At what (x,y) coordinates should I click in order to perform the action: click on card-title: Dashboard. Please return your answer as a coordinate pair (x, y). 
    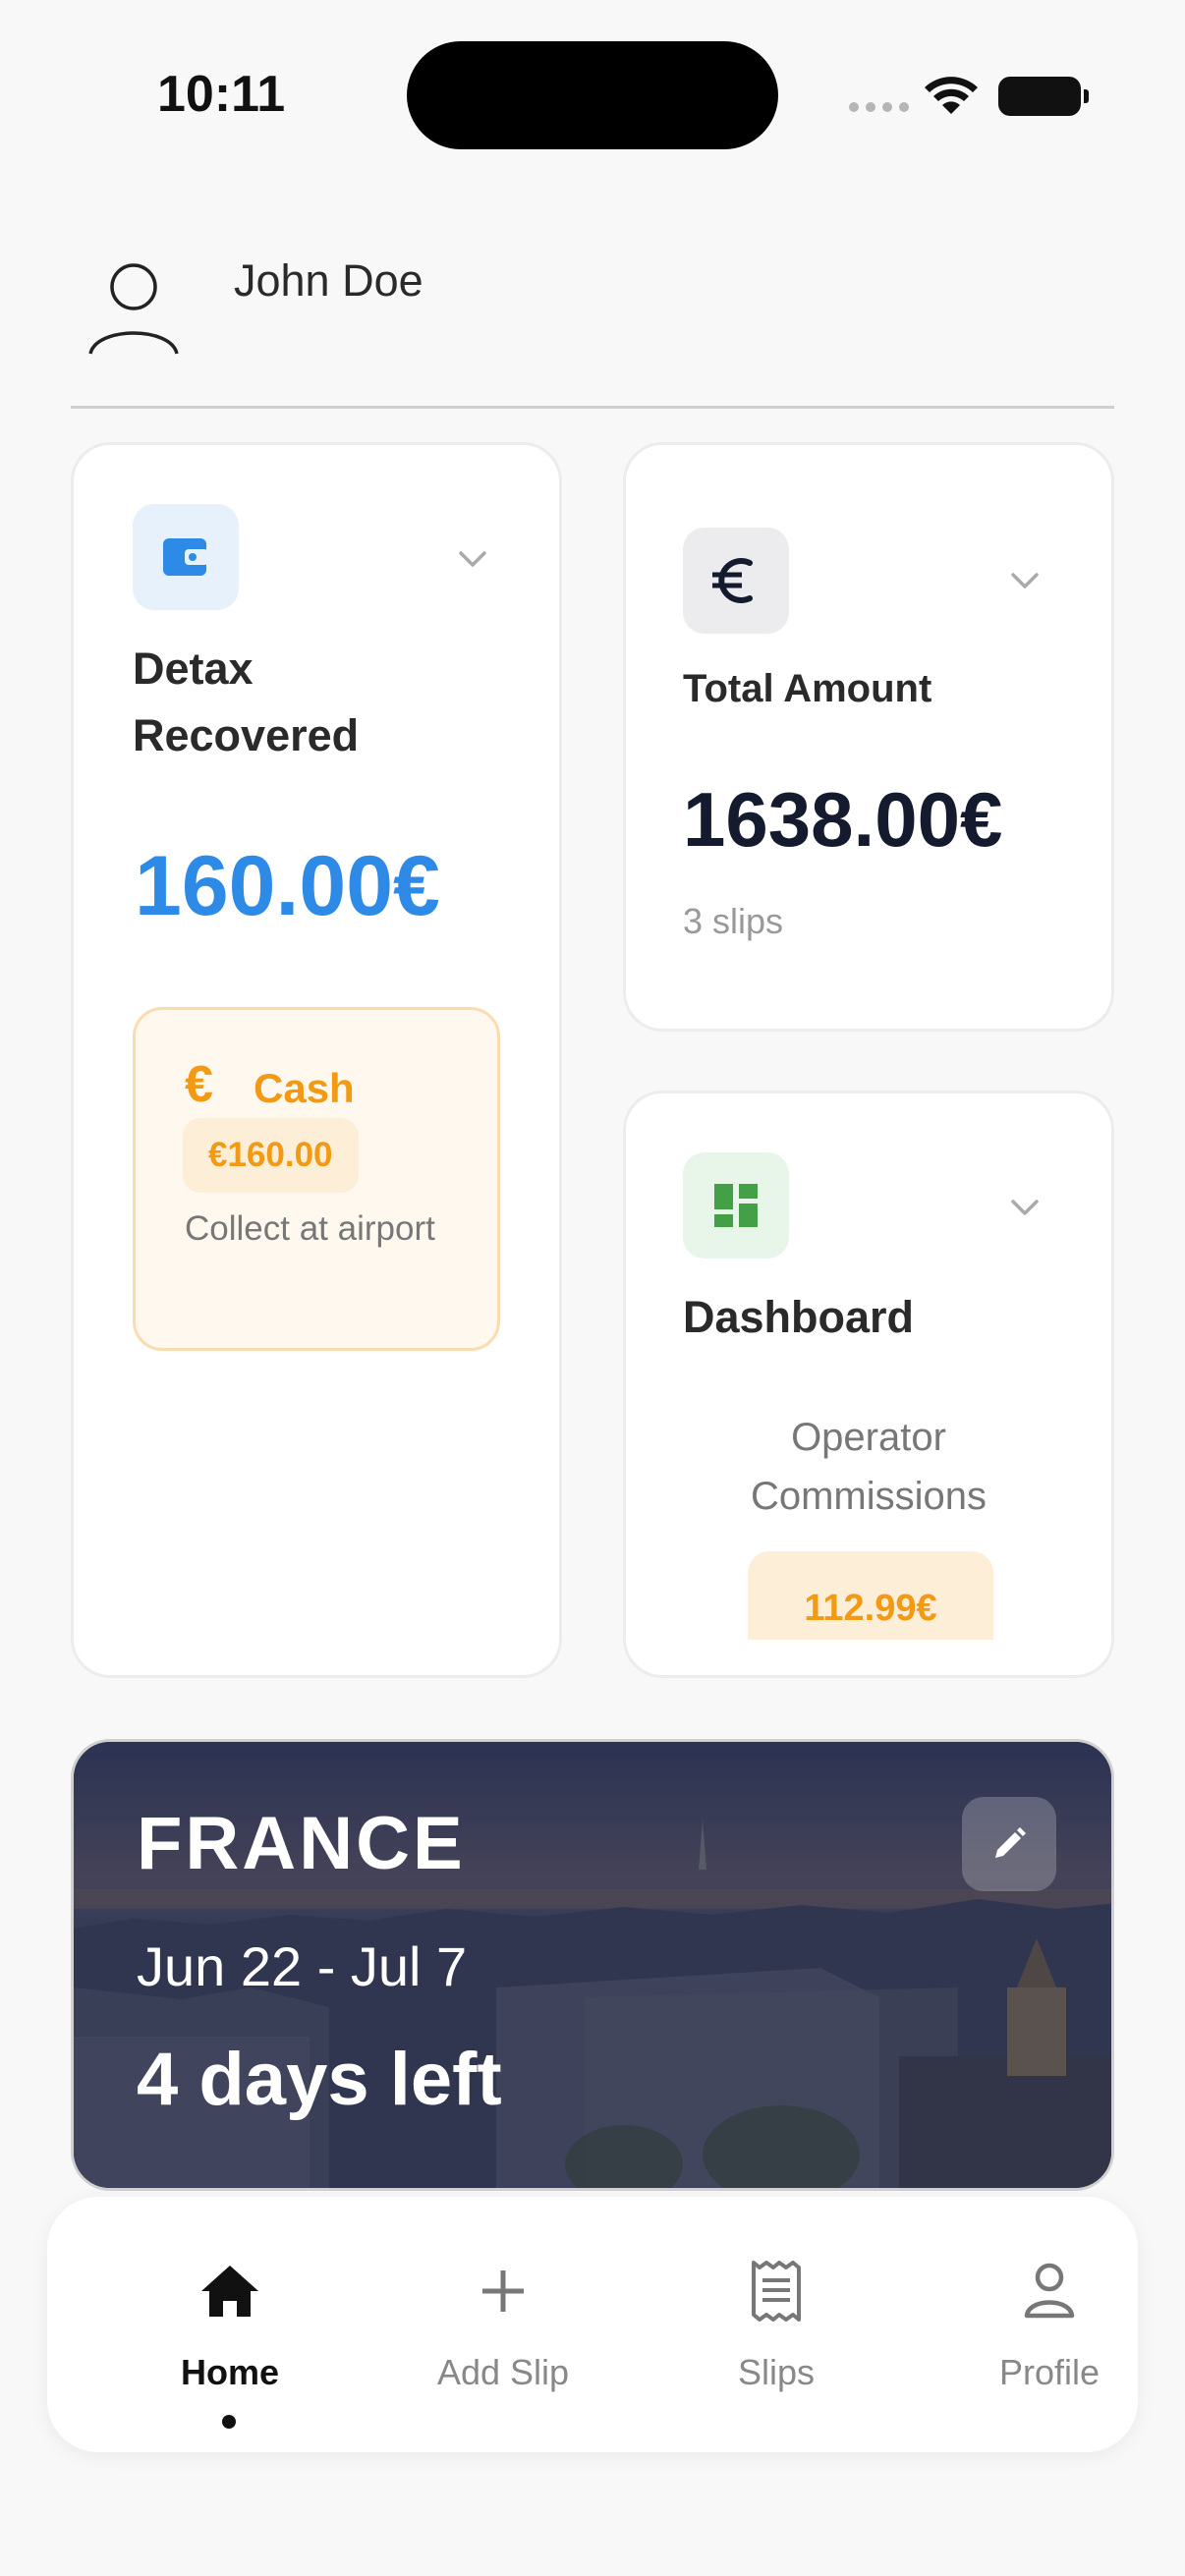
    Looking at the image, I should click on (799, 1317).